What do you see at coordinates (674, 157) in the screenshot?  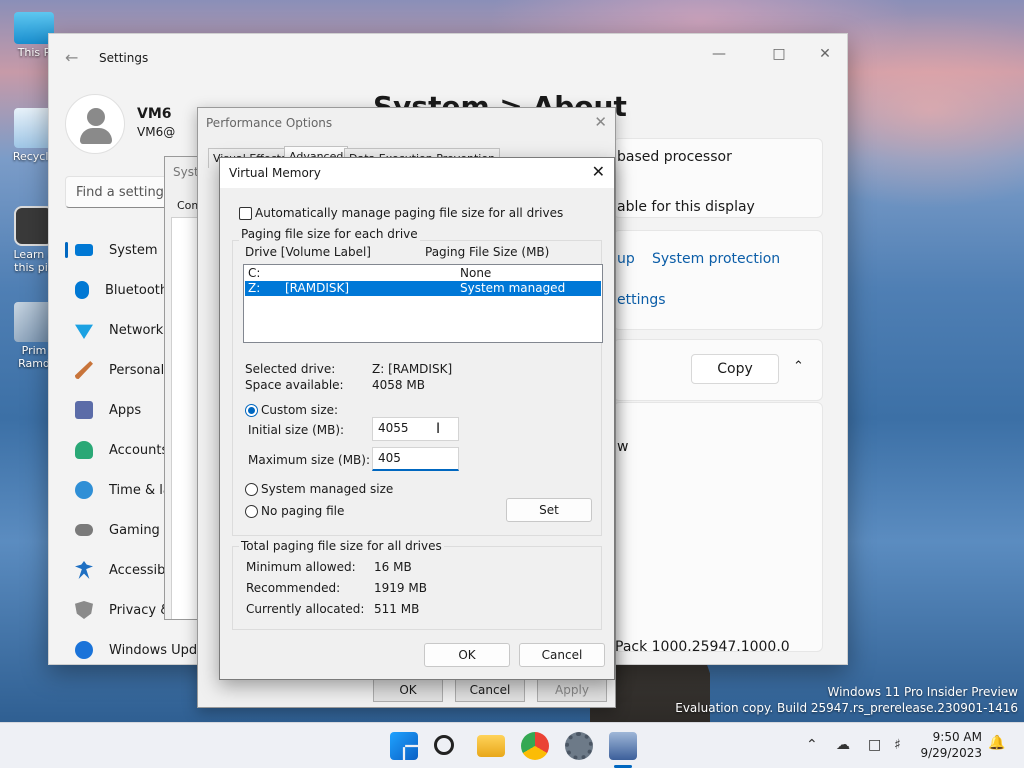 I see `processor-text: based processor` at bounding box center [674, 157].